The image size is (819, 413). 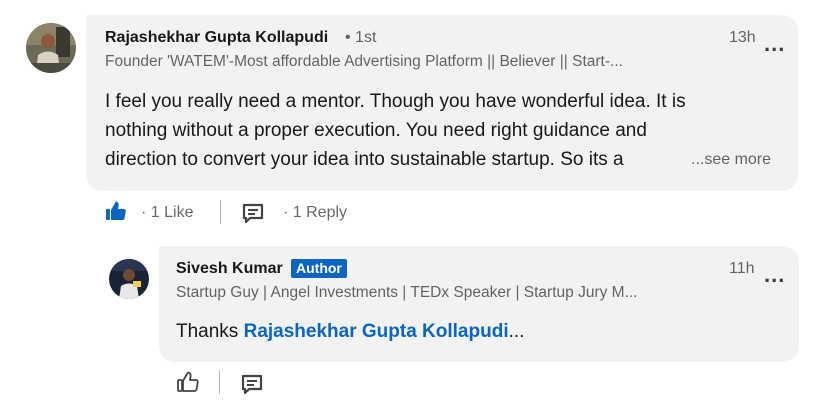 I want to click on mention-link: Rajashekhar Gupta Kollapudi, so click(x=376, y=331).